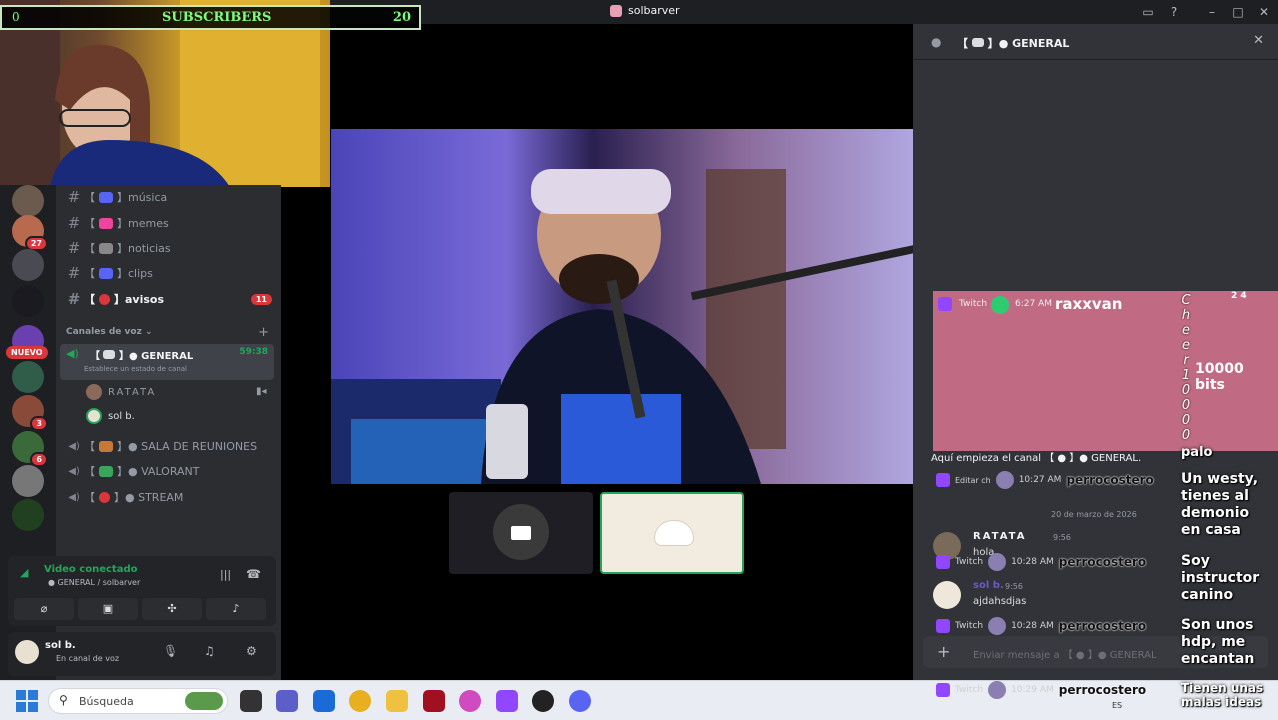  What do you see at coordinates (973, 304) in the screenshot?
I see `alert-source: Twitch` at bounding box center [973, 304].